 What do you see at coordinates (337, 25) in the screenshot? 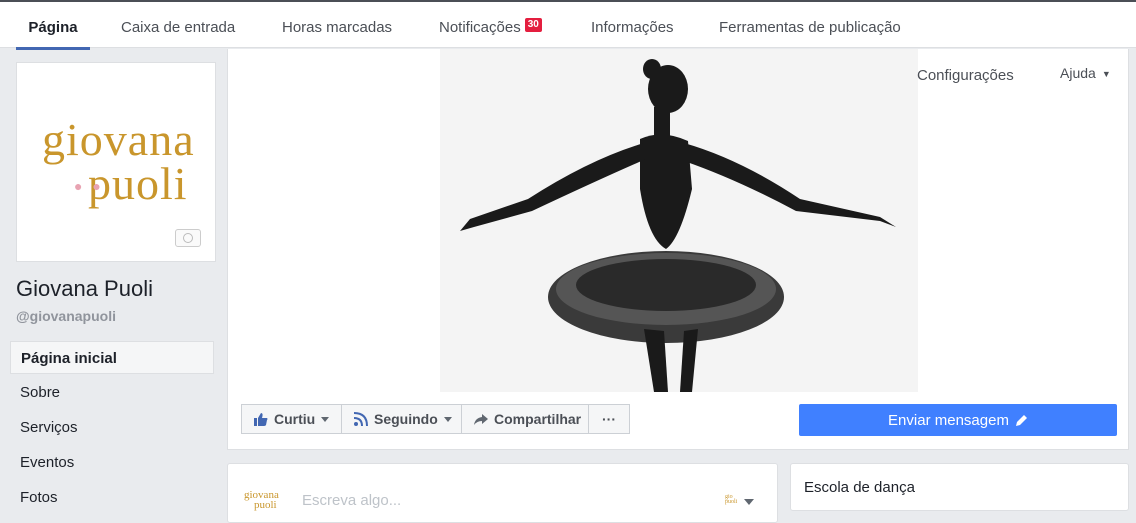
I see `tab-horas-marcadas: Horas marcadas` at bounding box center [337, 25].